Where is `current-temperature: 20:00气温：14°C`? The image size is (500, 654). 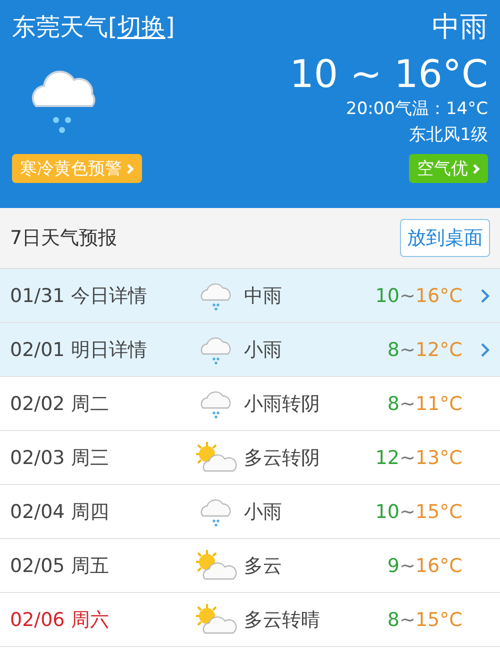 current-temperature: 20:00气温：14°C is located at coordinates (417, 109).